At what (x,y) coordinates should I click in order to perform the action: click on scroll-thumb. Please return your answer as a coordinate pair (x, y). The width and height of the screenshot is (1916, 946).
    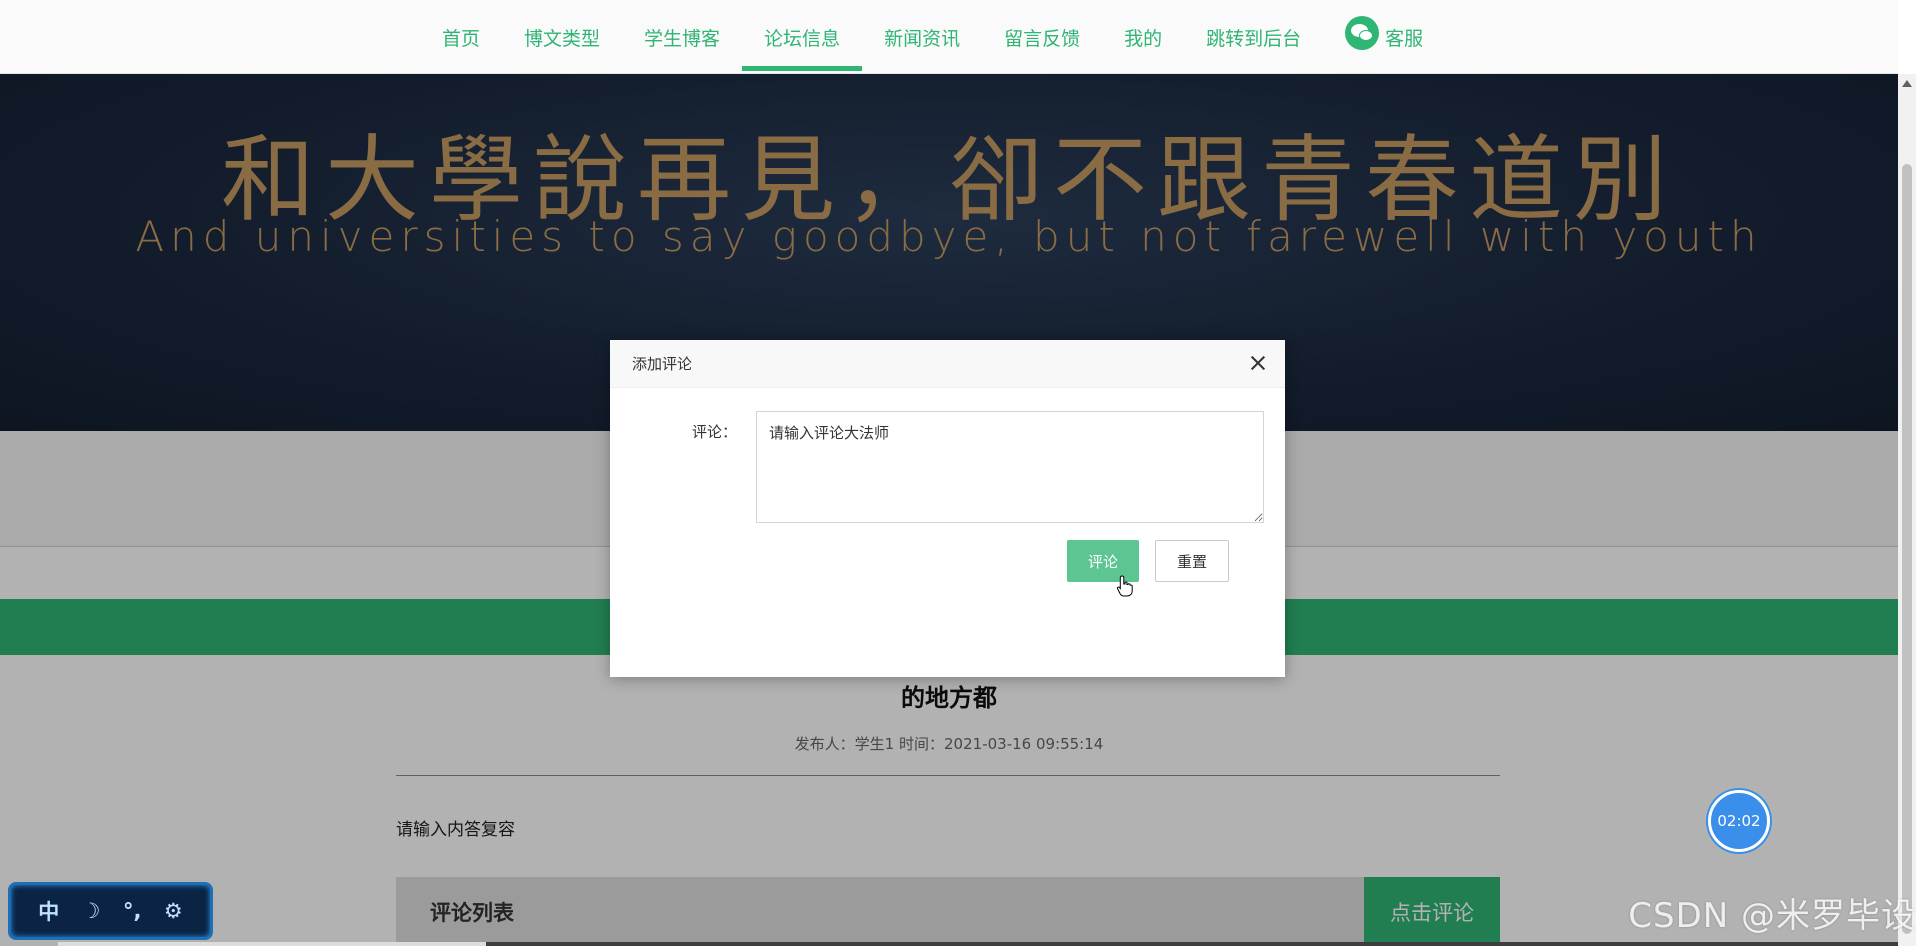
    Looking at the image, I should click on (1907, 549).